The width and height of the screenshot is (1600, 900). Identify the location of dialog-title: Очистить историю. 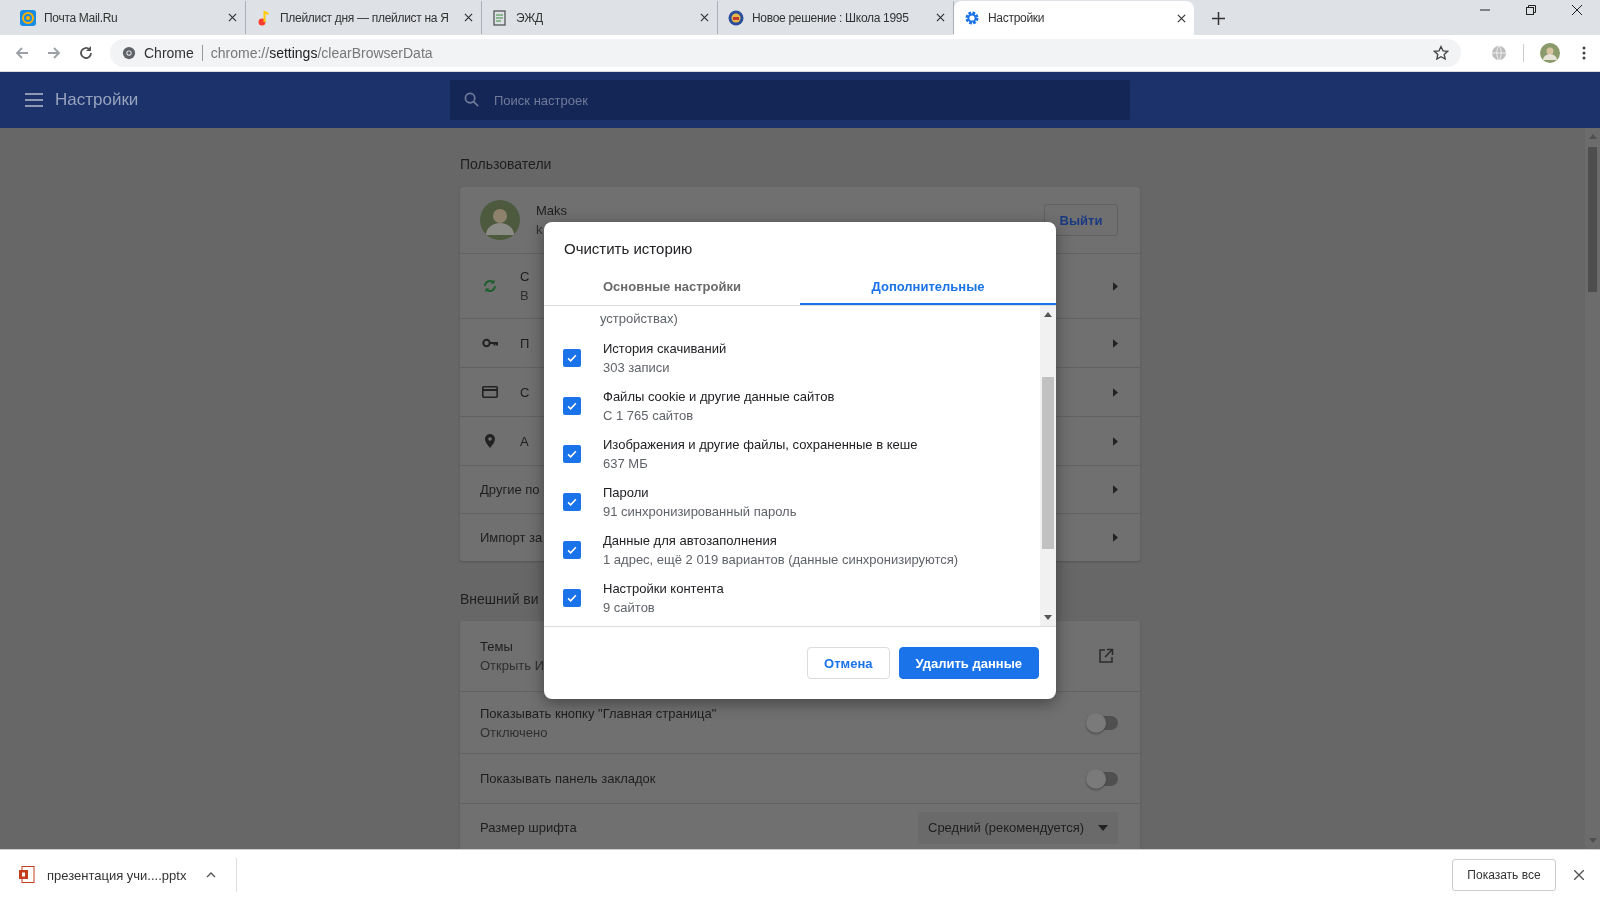
(628, 249).